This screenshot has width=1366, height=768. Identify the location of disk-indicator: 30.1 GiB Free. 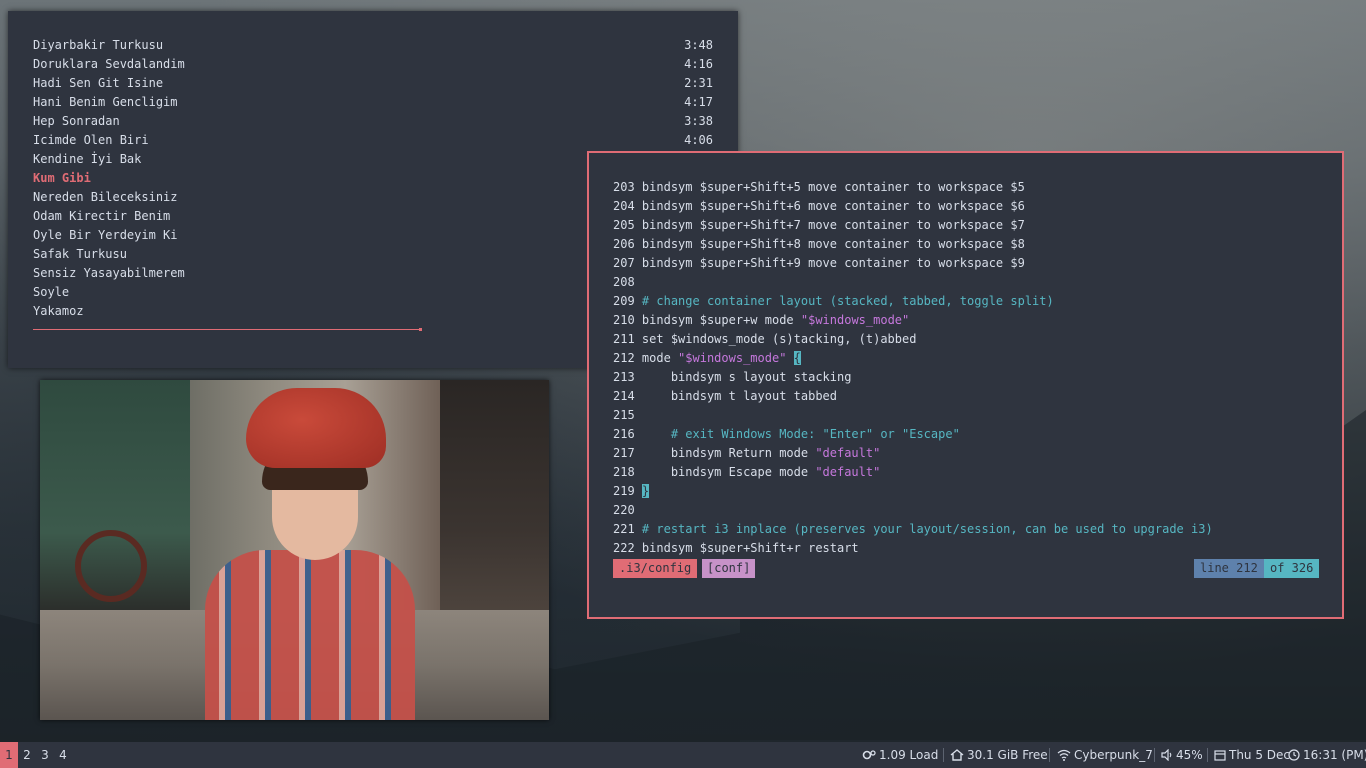
(999, 755).